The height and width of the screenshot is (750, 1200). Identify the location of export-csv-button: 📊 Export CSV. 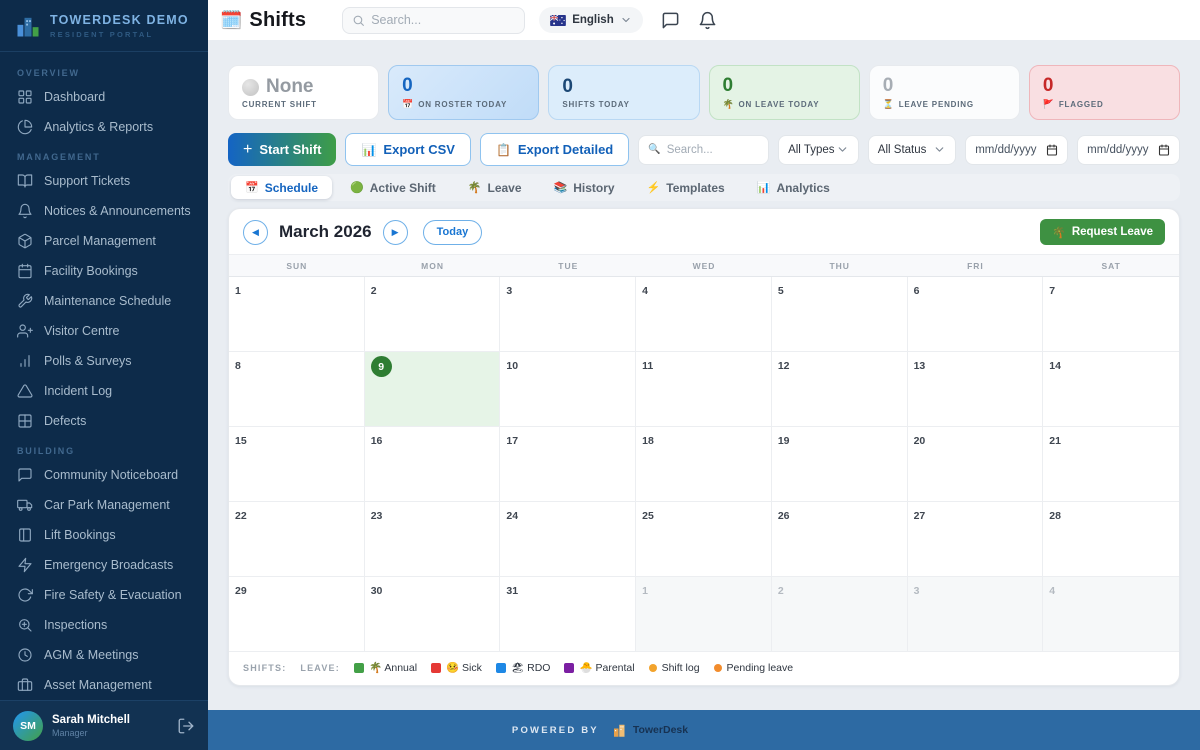
(408, 149).